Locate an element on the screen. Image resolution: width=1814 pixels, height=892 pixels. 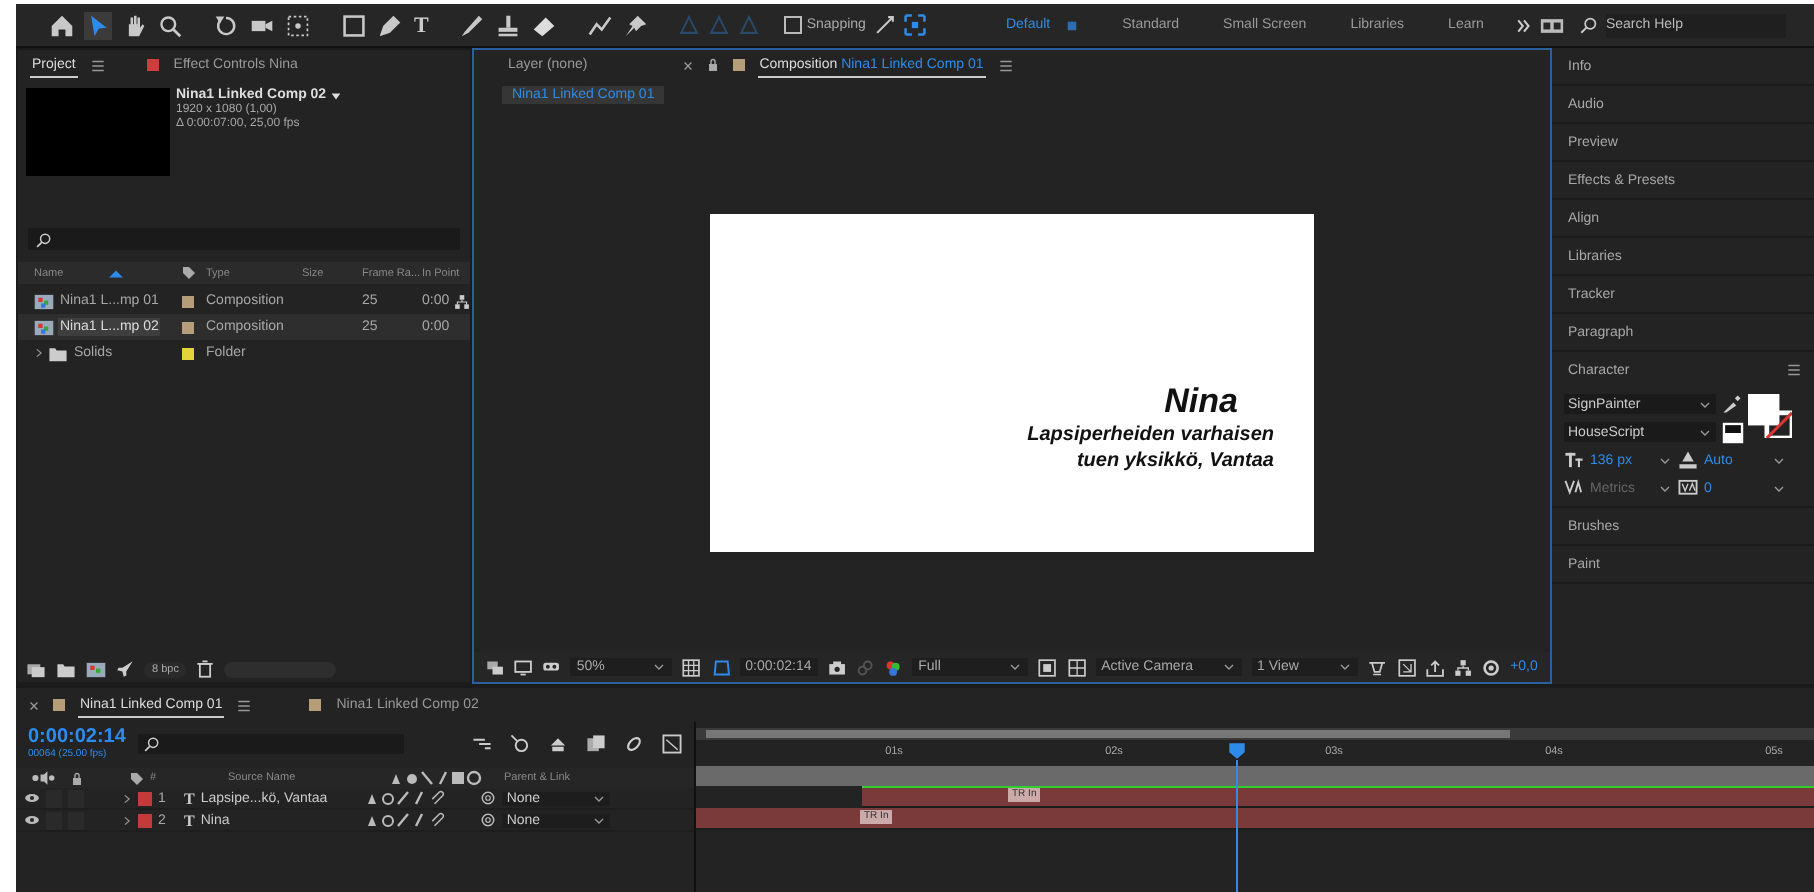
monitor-stack-icon is located at coordinates (495, 667).